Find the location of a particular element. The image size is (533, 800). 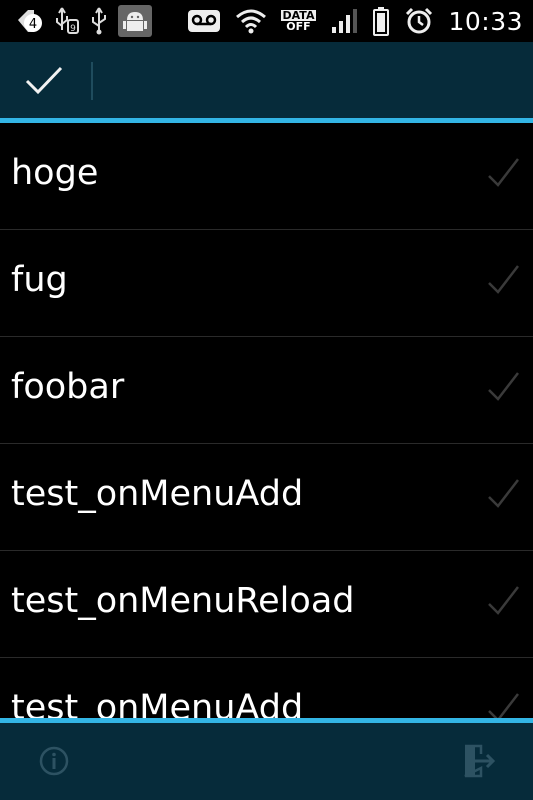

signal-icon is located at coordinates (344, 21).